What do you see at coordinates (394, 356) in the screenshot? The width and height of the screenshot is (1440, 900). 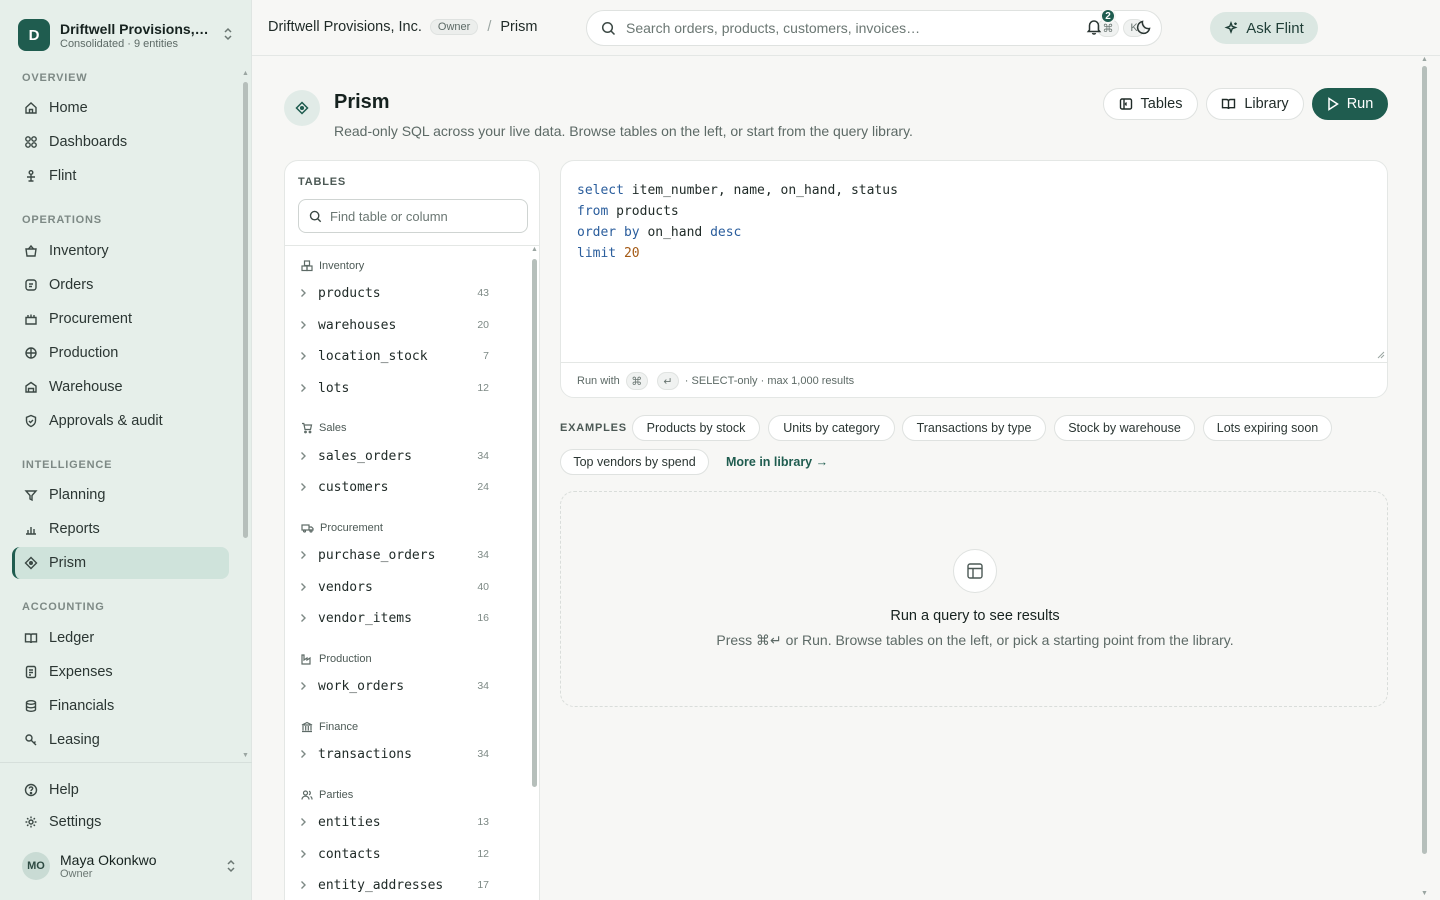 I see `table-row: location_stock 7` at bounding box center [394, 356].